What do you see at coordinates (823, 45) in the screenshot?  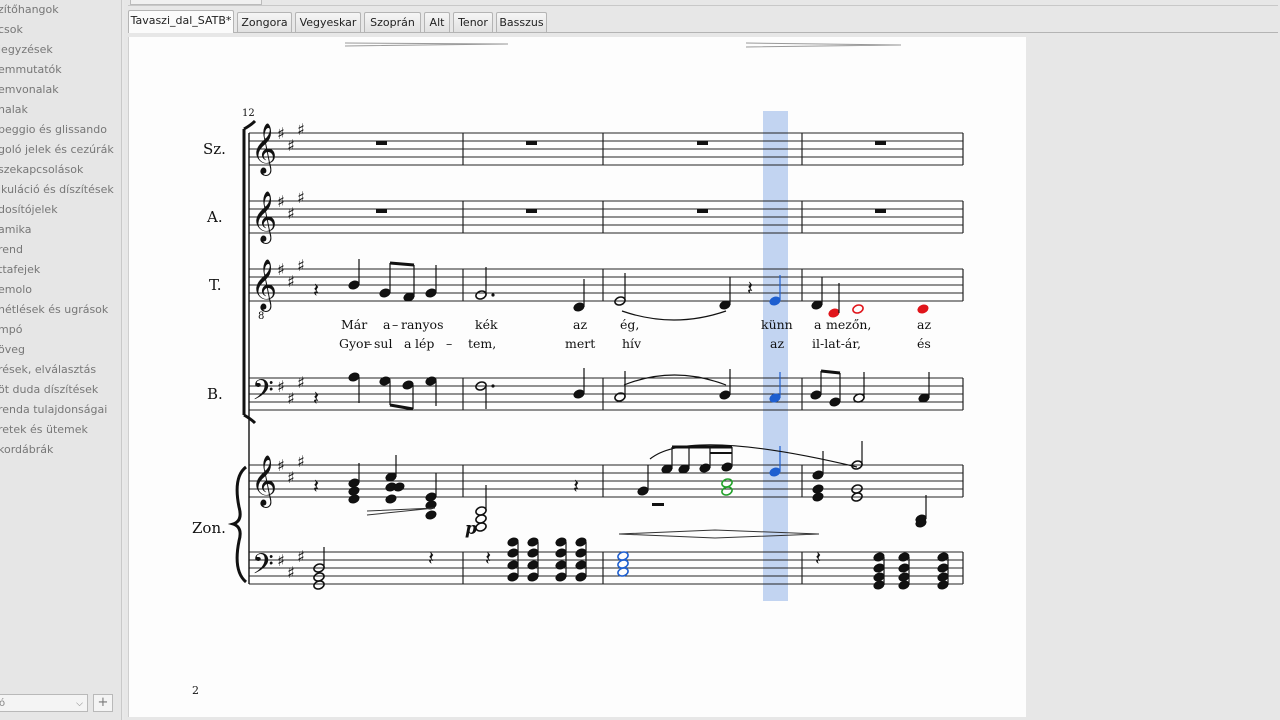 I see `top-hairpin-right` at bounding box center [823, 45].